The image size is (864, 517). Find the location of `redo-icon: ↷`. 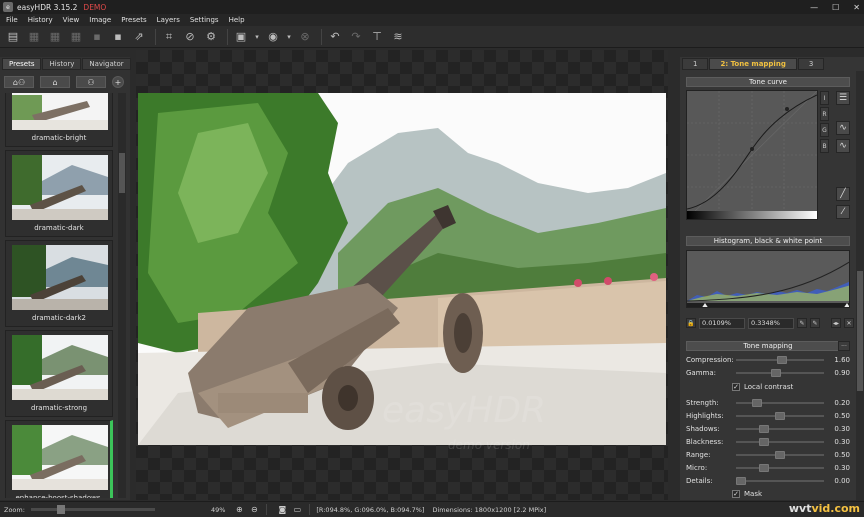

redo-icon: ↷ is located at coordinates (356, 37).